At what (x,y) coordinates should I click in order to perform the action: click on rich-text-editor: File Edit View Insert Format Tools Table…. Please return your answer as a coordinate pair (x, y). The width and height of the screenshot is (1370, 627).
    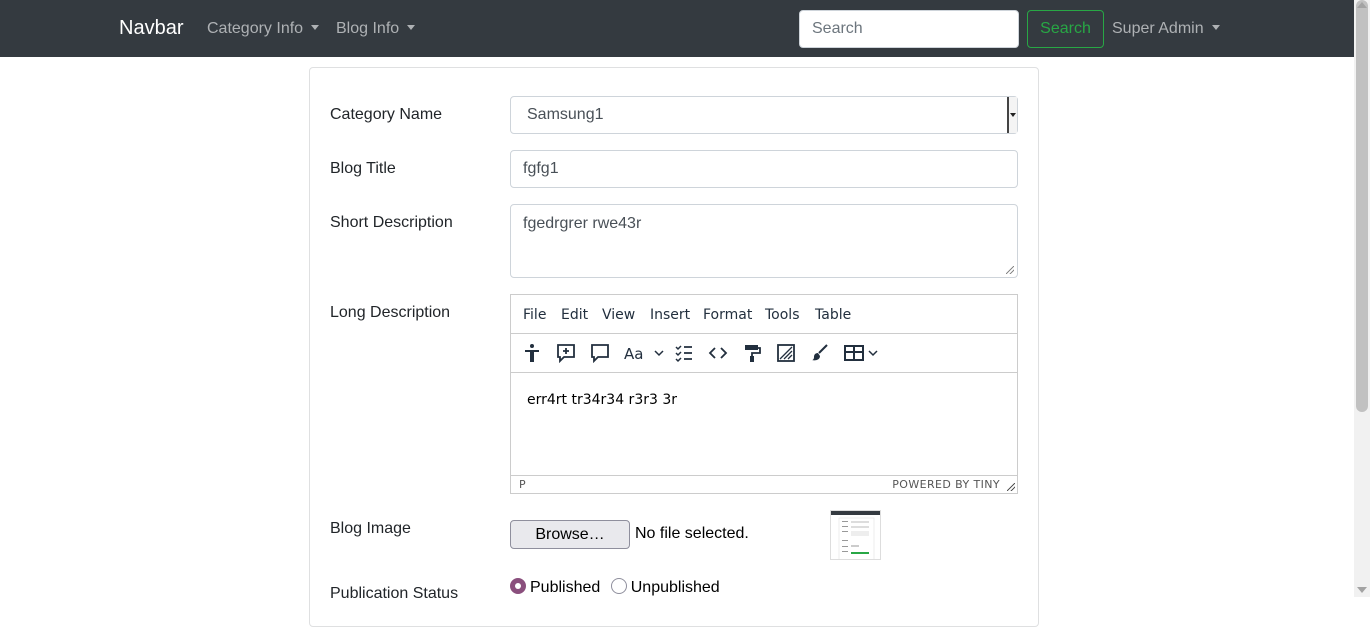
    Looking at the image, I should click on (764, 394).